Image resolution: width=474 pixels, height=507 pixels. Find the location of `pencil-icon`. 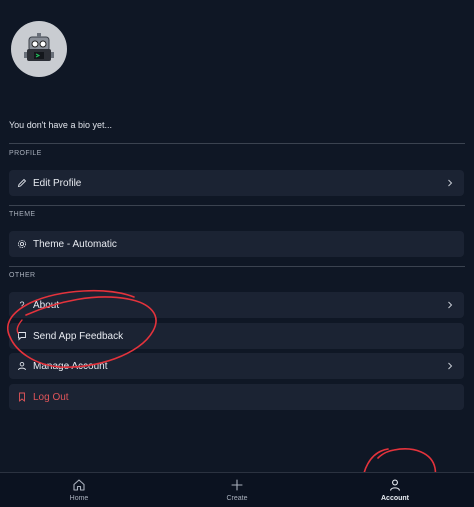

pencil-icon is located at coordinates (22, 183).